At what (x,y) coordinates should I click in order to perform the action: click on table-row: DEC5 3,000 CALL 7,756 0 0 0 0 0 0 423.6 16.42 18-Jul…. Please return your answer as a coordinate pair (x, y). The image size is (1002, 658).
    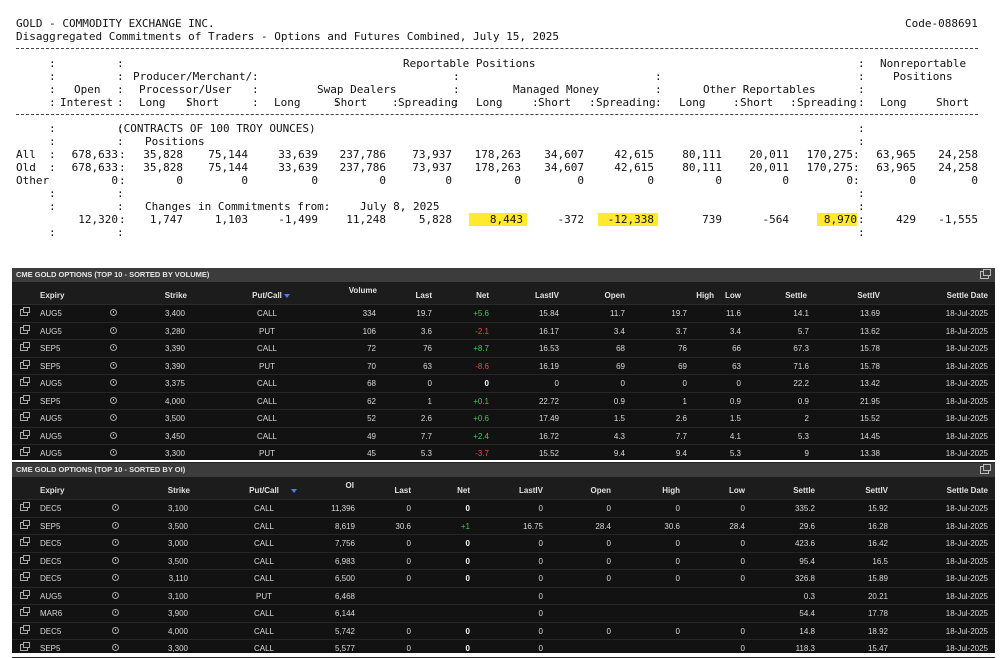
    Looking at the image, I should click on (503, 544).